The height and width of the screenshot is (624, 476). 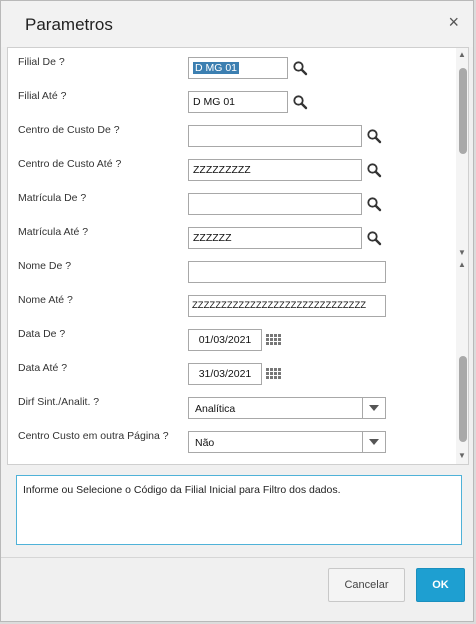 What do you see at coordinates (43, 368) in the screenshot?
I see `field-label: Data Até ?` at bounding box center [43, 368].